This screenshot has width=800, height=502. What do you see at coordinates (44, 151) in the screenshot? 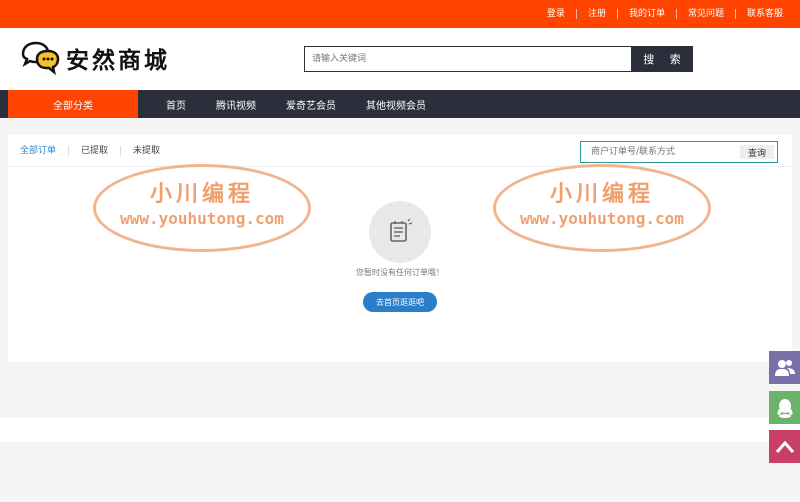
I see `tab-all-orders: 全部订单` at bounding box center [44, 151].